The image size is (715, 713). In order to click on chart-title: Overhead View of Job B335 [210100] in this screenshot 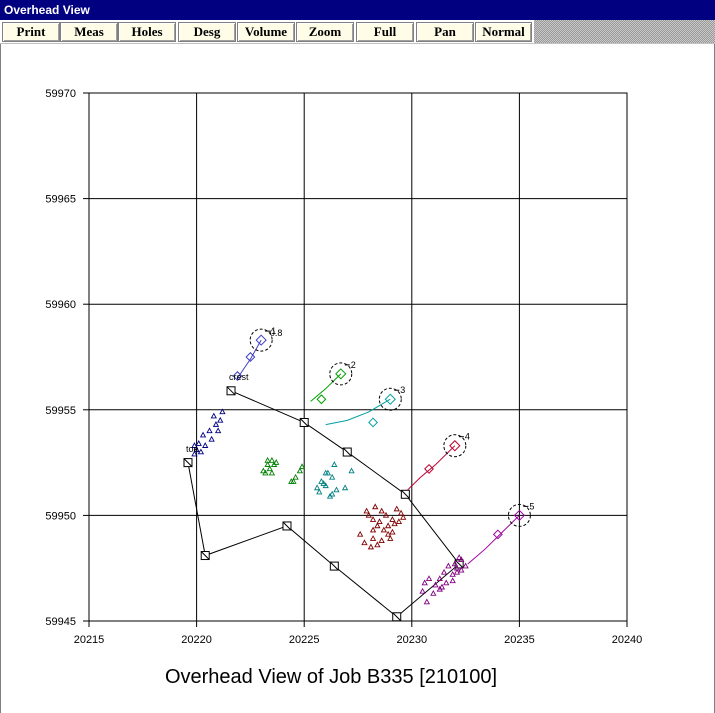, I will do `click(331, 677)`.